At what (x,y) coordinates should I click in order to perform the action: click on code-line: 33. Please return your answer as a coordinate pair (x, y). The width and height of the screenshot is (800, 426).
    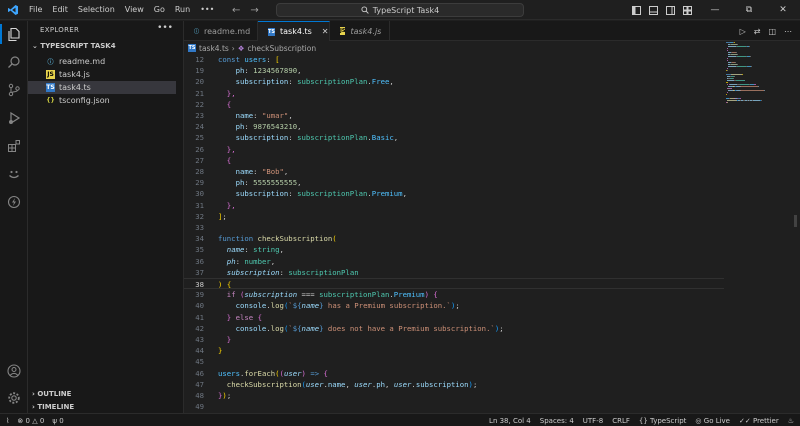
    Looking at the image, I should click on (454, 227).